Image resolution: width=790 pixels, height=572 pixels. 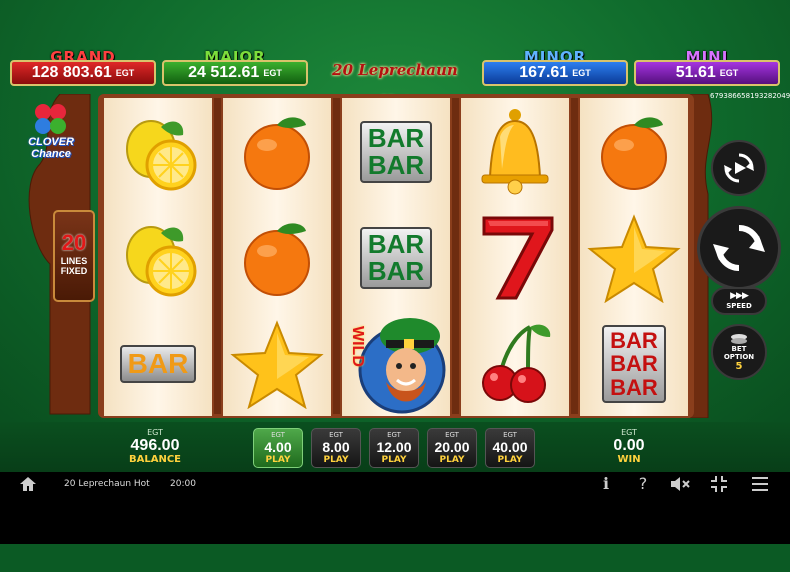 I want to click on symbol-cherry, so click(x=515, y=364).